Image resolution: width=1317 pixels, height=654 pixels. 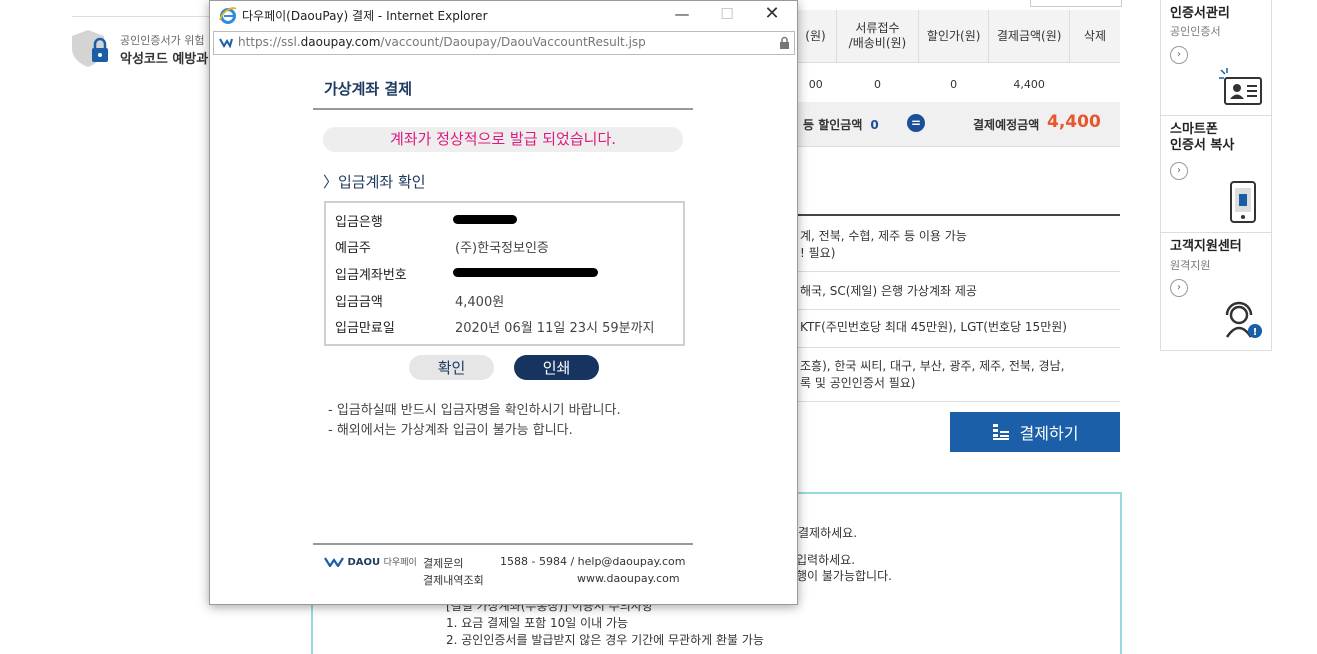 What do you see at coordinates (1240, 86) in the screenshot?
I see `id-card-icon` at bounding box center [1240, 86].